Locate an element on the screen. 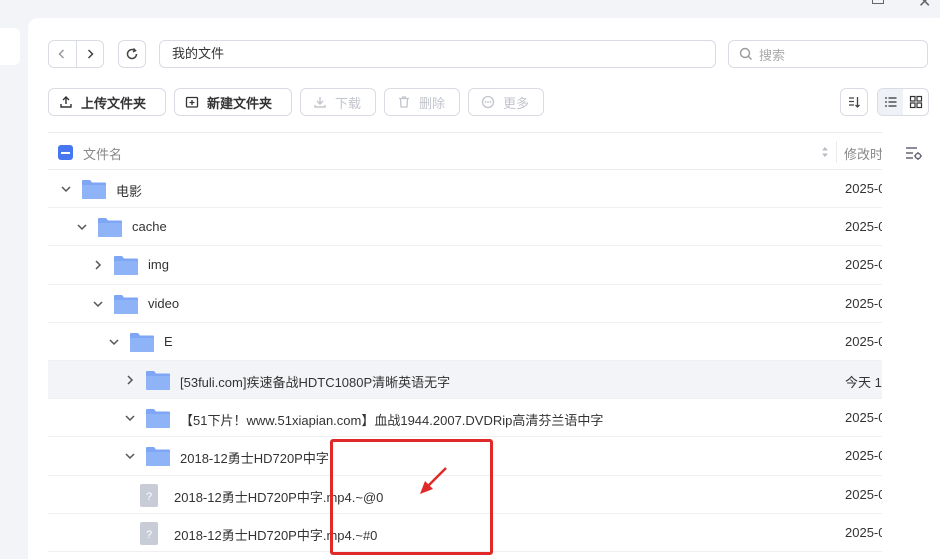 The height and width of the screenshot is (559, 940). sort-button is located at coordinates (854, 102).